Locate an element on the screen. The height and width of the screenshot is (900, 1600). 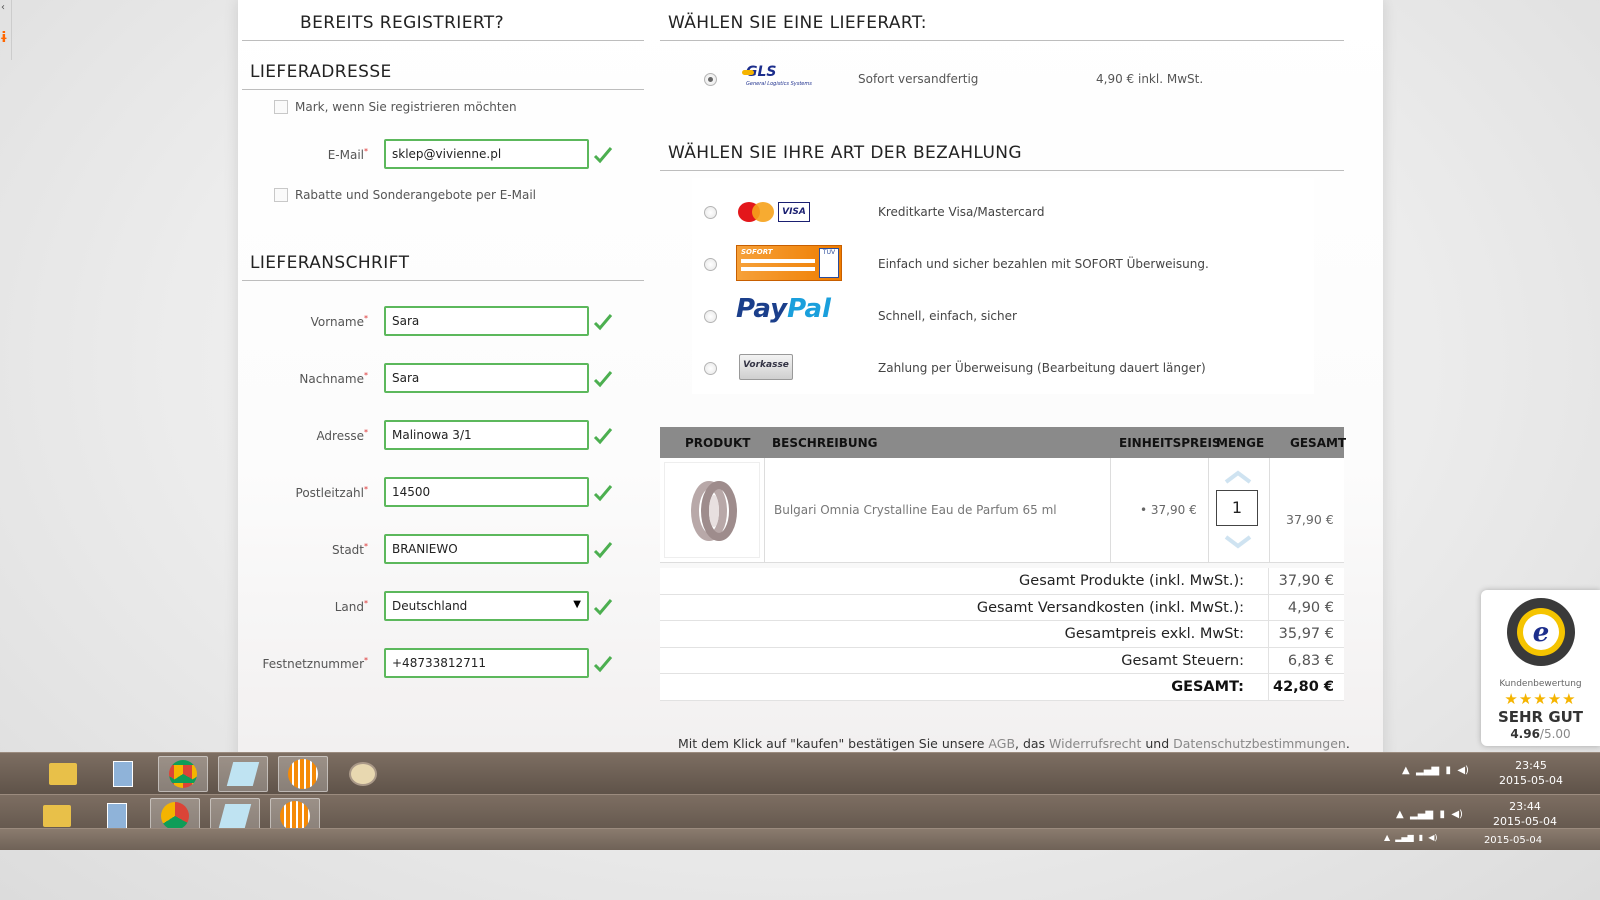
col-total: GESAMT is located at coordinates (1318, 443).